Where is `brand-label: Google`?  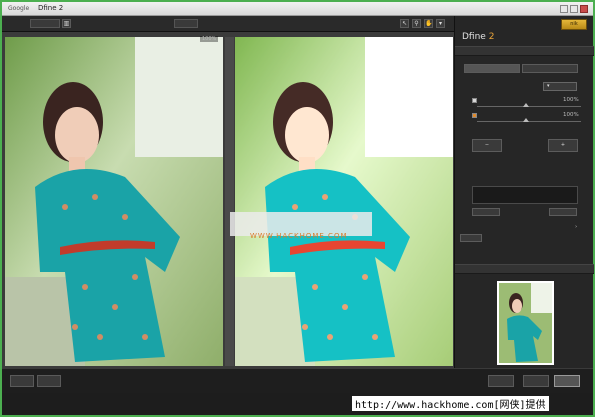
brand-label: Google is located at coordinates (19, 8).